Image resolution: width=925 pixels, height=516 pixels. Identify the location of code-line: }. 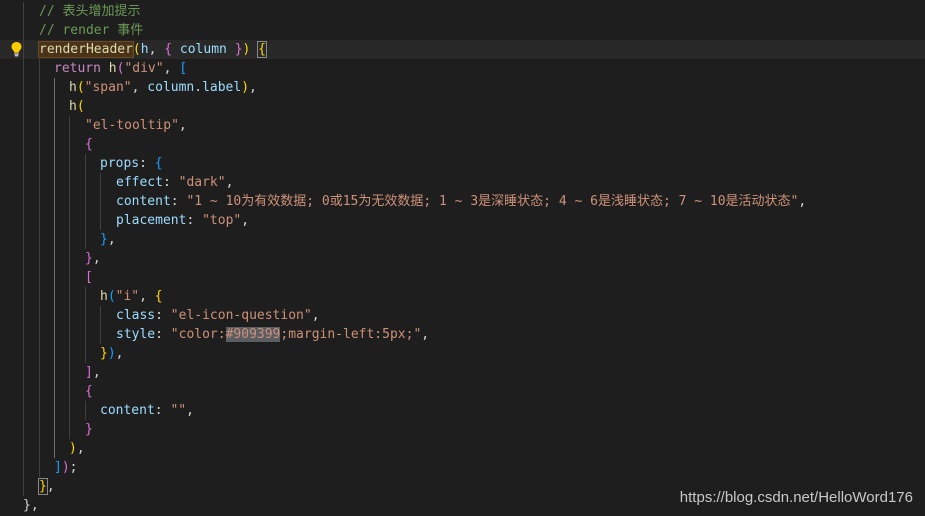
(462, 429).